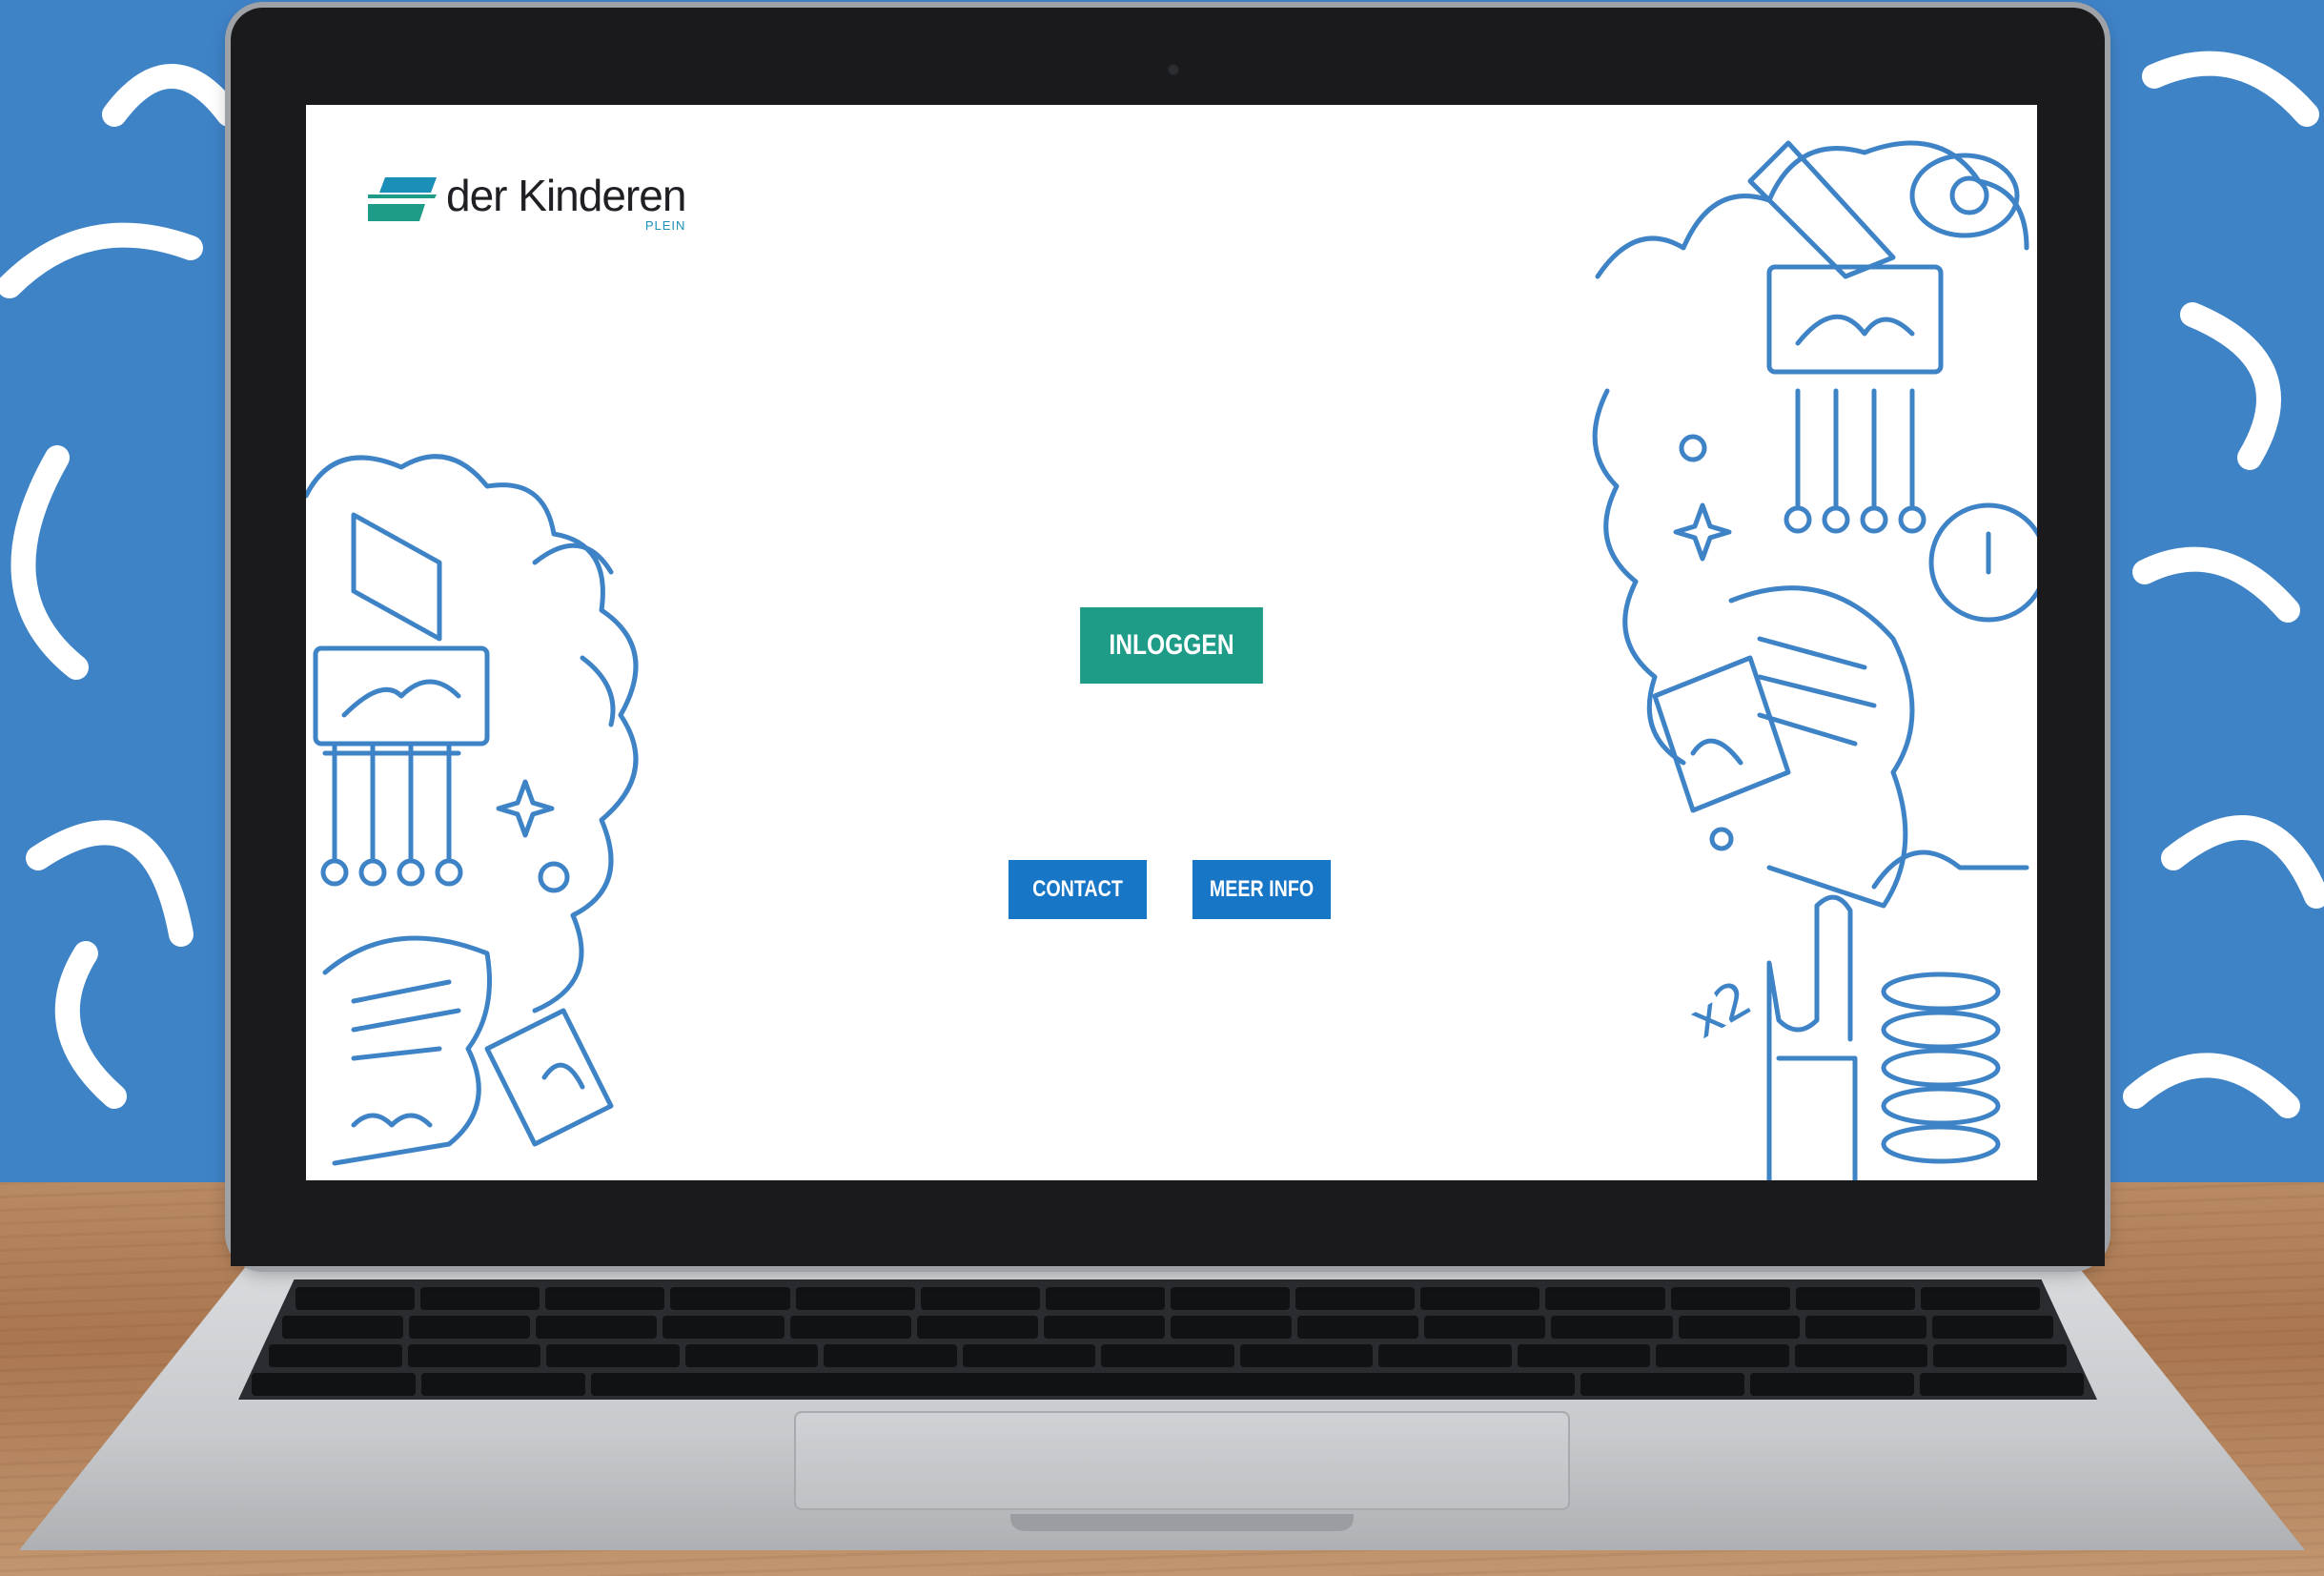 Image resolution: width=2324 pixels, height=1576 pixels. What do you see at coordinates (402, 199) in the screenshot?
I see `logo-mark-icon` at bounding box center [402, 199].